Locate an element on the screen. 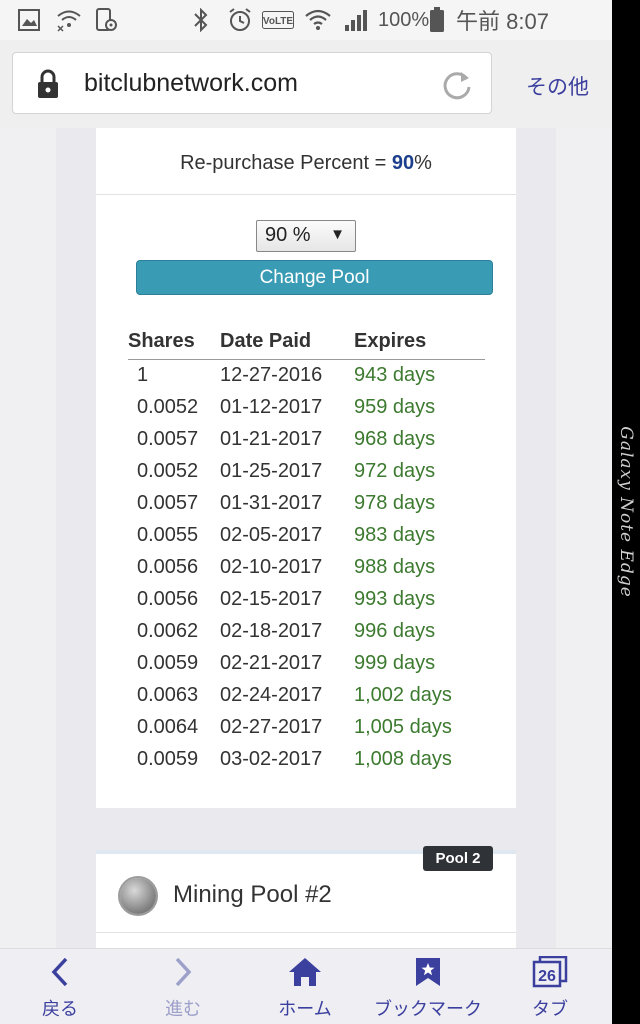  header-date-paid: Date Paid is located at coordinates (266, 341).